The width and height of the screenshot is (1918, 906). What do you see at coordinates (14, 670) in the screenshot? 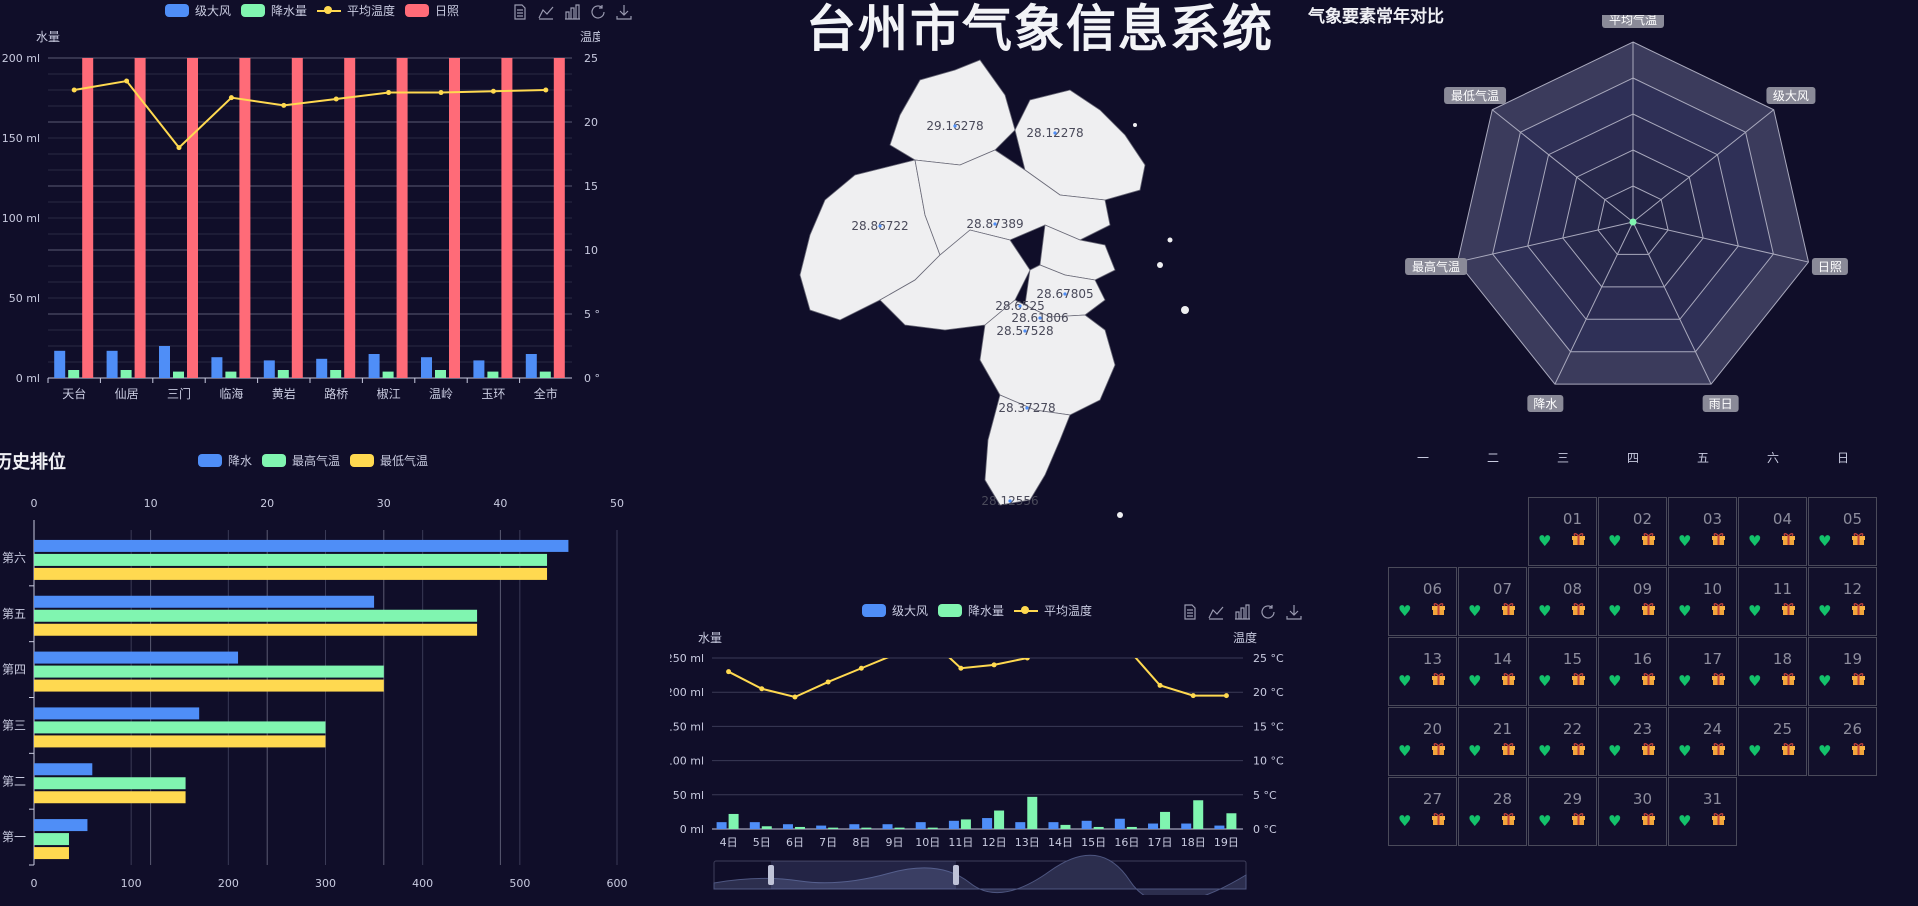
I see `y-tick-label: 第四` at bounding box center [14, 670].